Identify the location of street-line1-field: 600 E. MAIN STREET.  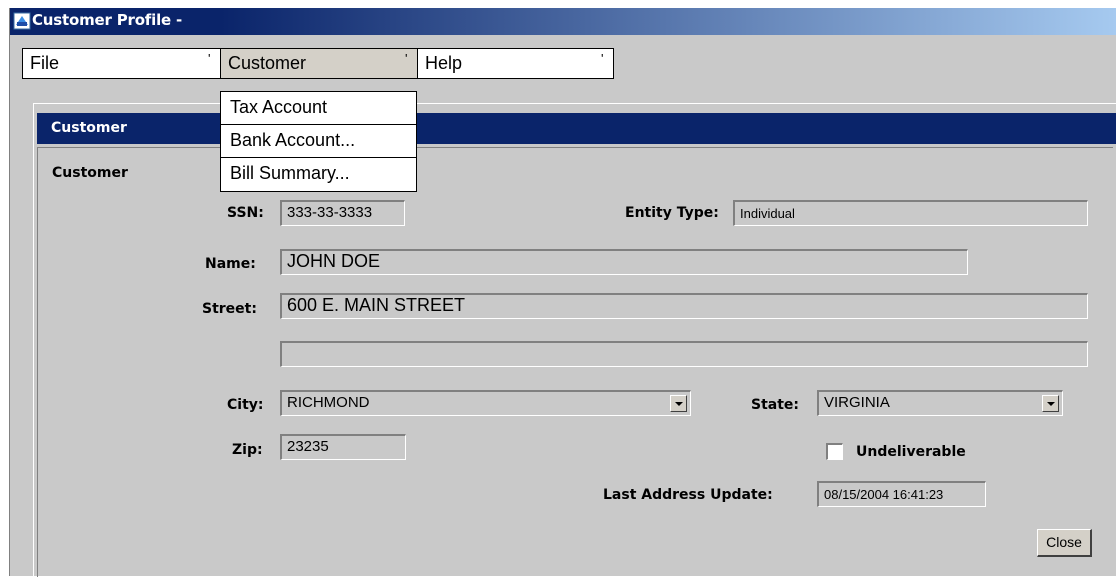
(684, 306).